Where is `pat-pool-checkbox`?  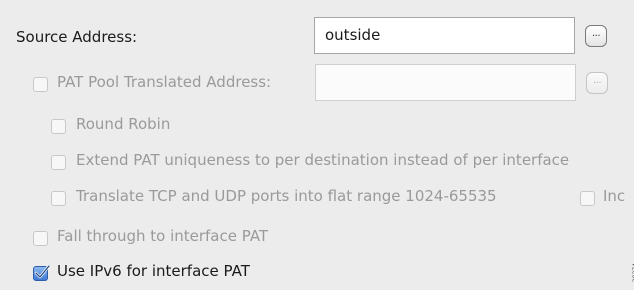 pat-pool-checkbox is located at coordinates (40, 84).